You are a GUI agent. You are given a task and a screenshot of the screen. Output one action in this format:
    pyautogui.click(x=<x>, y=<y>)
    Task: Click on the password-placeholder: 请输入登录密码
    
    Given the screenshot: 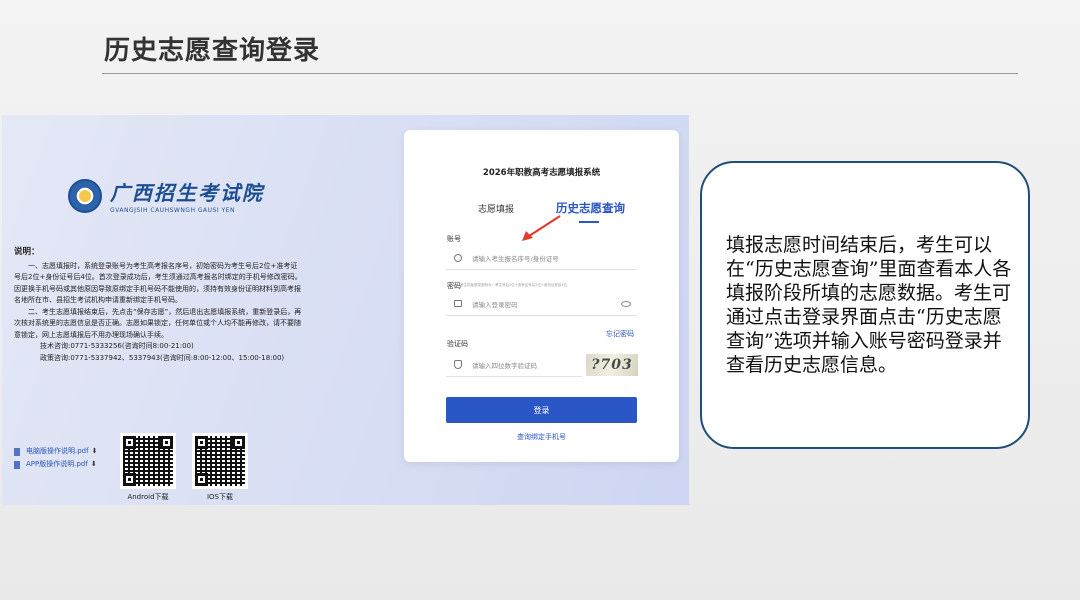 What is the action you would take?
    pyautogui.click(x=495, y=304)
    